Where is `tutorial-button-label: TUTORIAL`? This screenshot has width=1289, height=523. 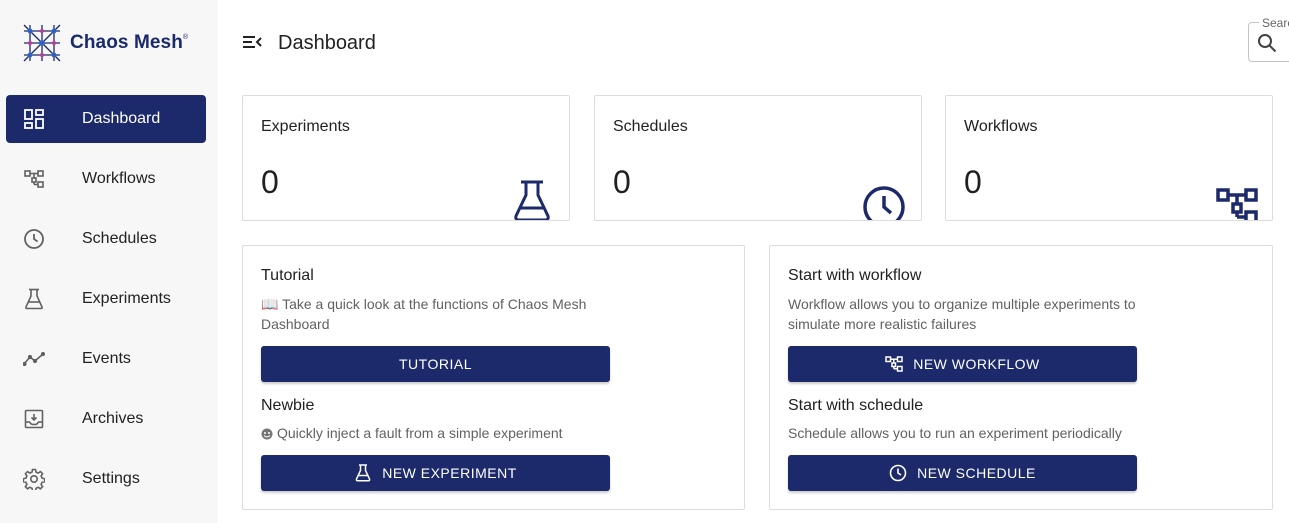 tutorial-button-label: TUTORIAL is located at coordinates (435, 364).